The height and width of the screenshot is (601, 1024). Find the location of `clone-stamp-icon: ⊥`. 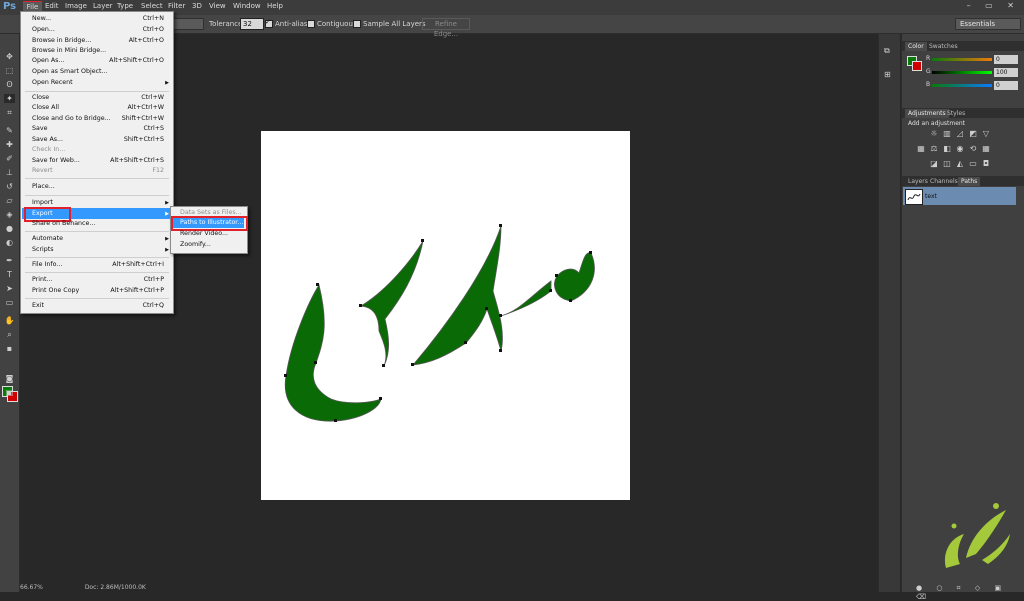

clone-stamp-icon: ⊥ is located at coordinates (9, 172).